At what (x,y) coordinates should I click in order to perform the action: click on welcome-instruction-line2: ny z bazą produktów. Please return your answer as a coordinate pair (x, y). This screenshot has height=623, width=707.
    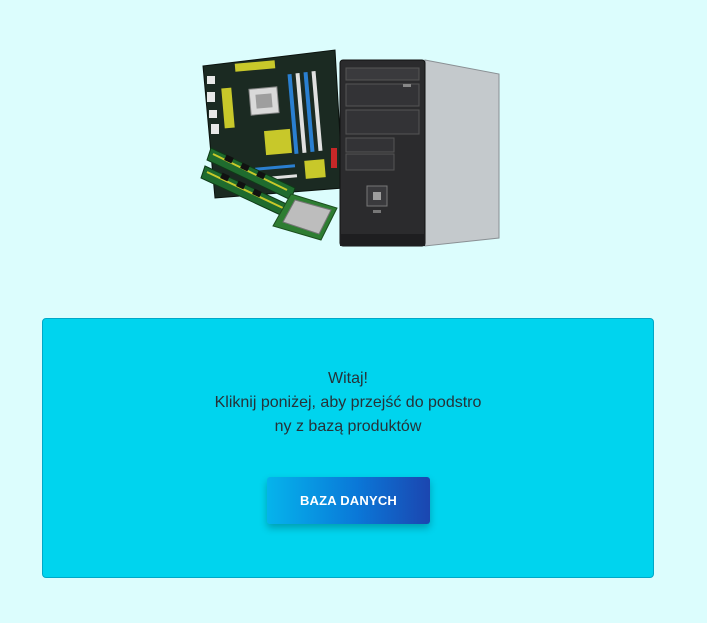
    Looking at the image, I should click on (348, 426).